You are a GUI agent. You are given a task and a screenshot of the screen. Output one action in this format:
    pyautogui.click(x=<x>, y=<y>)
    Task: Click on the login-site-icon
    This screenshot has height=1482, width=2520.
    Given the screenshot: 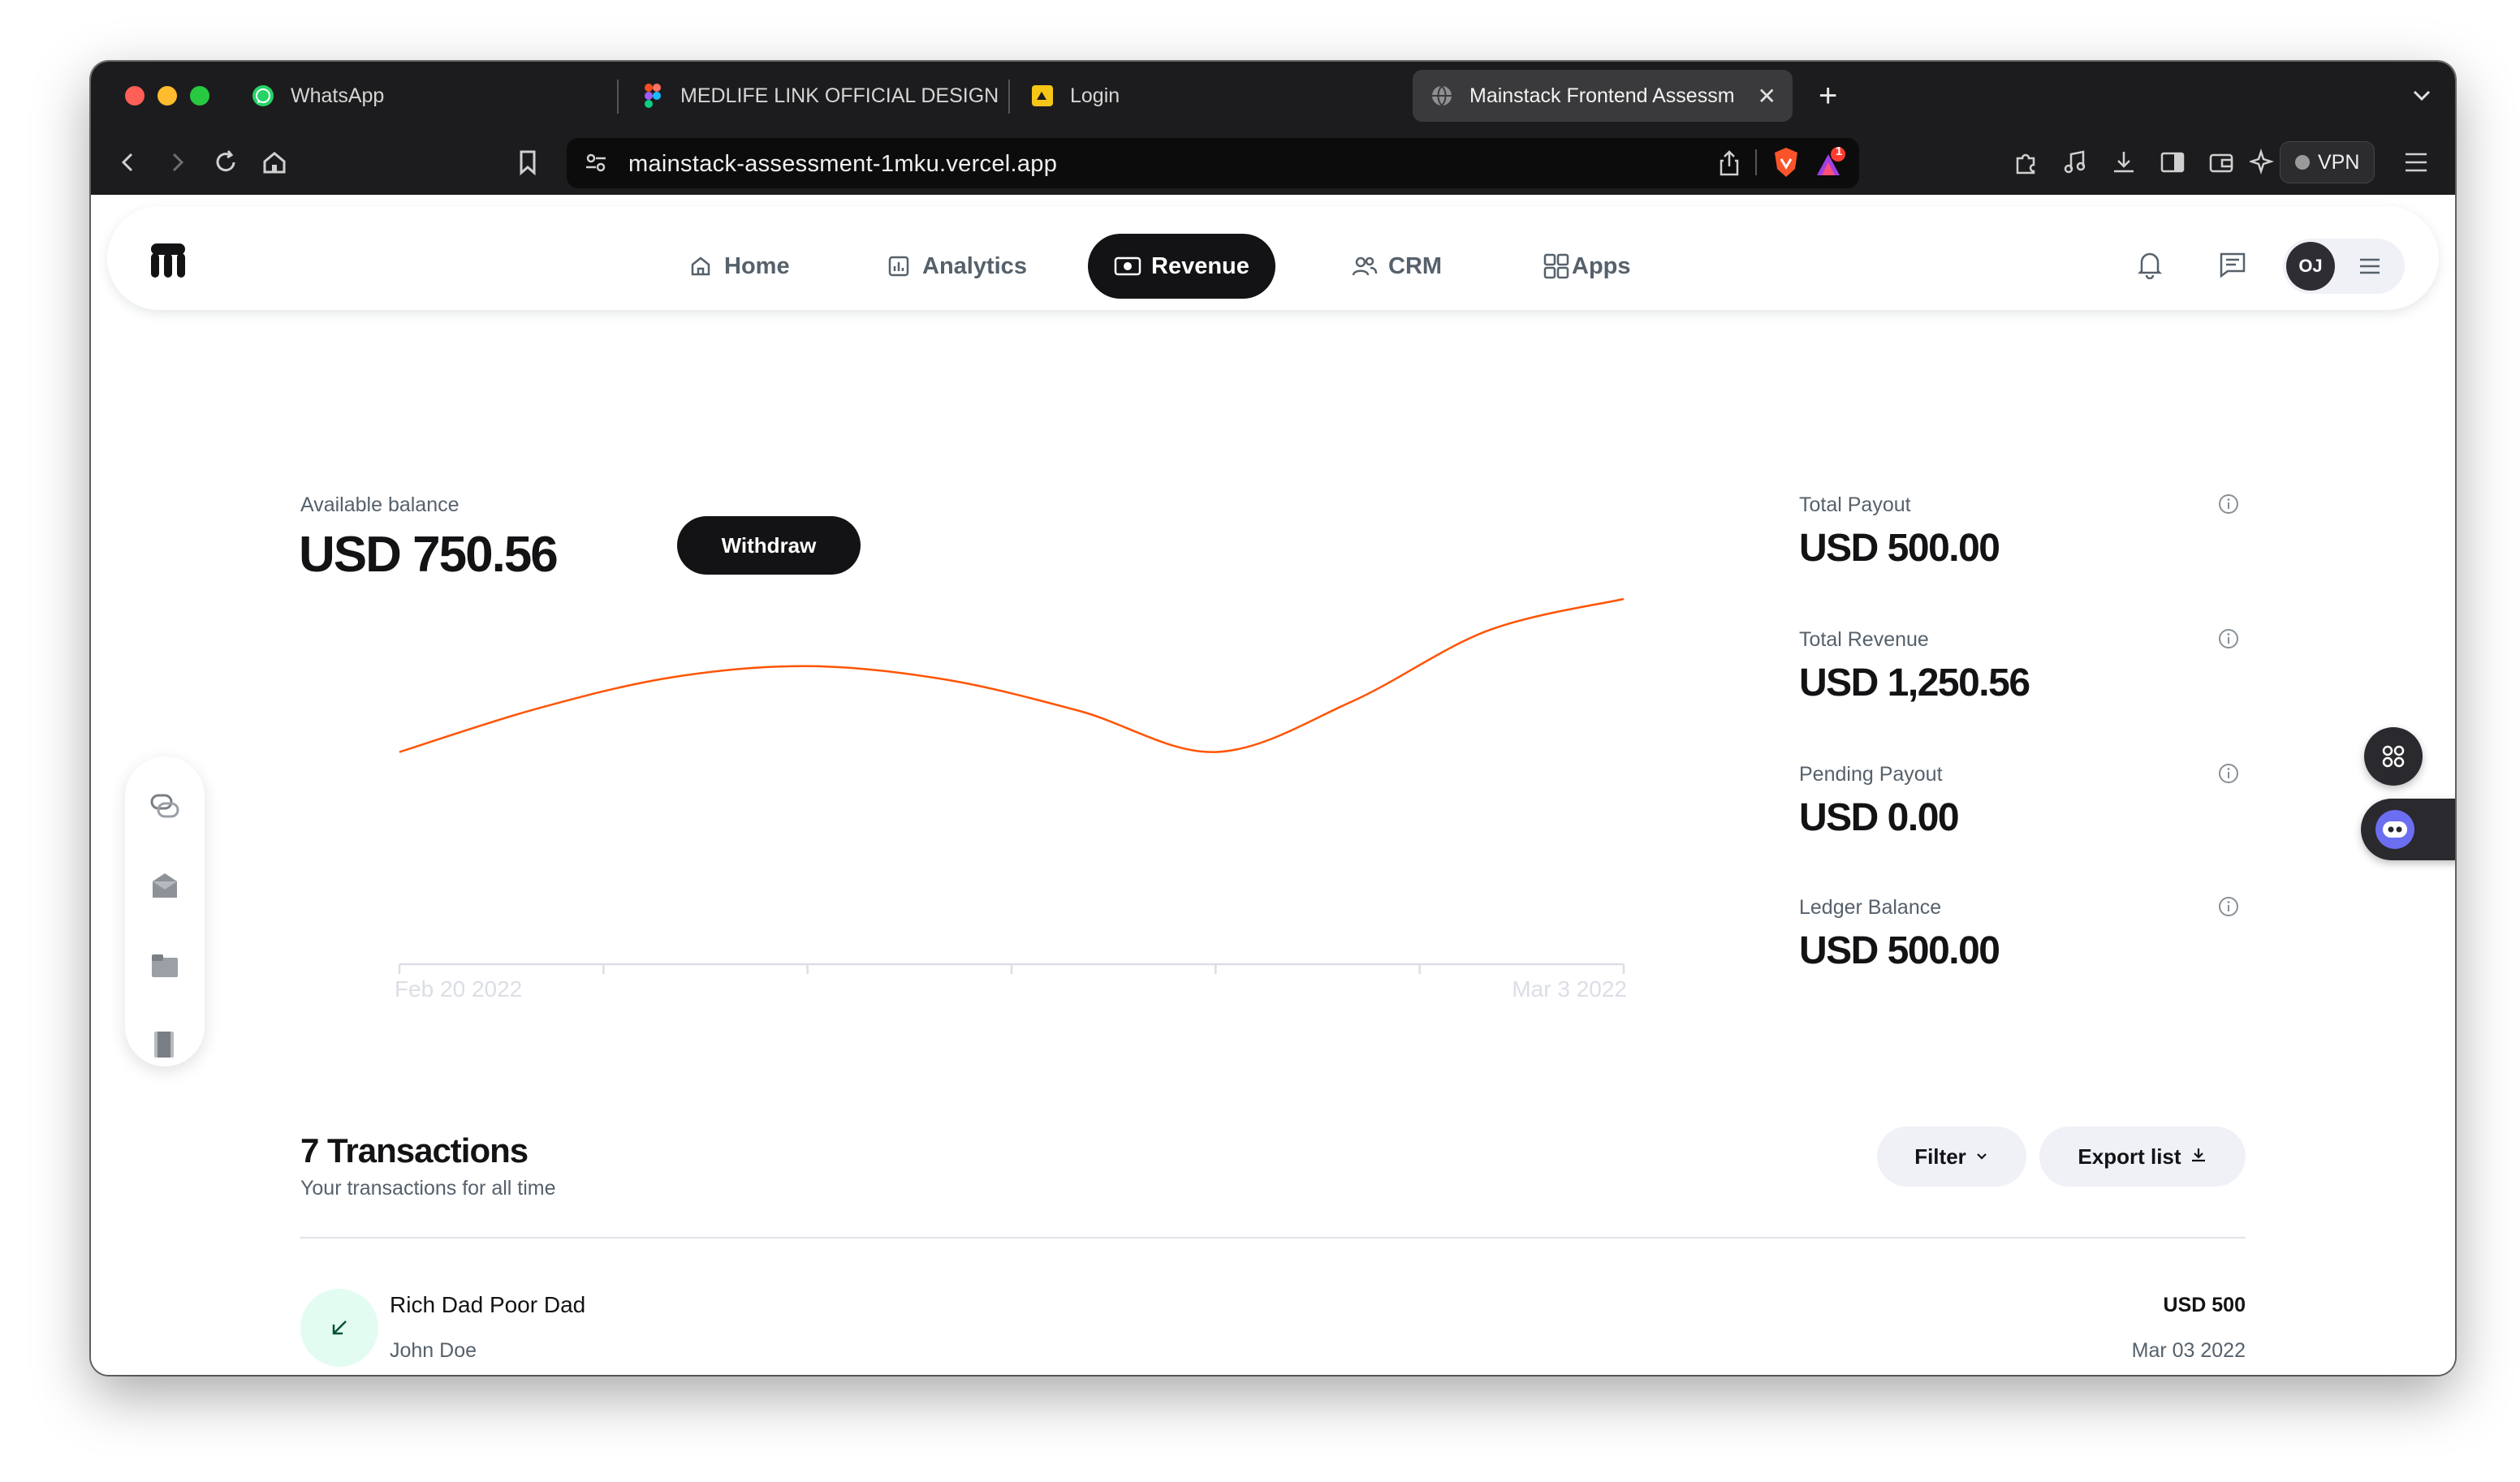 What is the action you would take?
    pyautogui.click(x=1042, y=96)
    